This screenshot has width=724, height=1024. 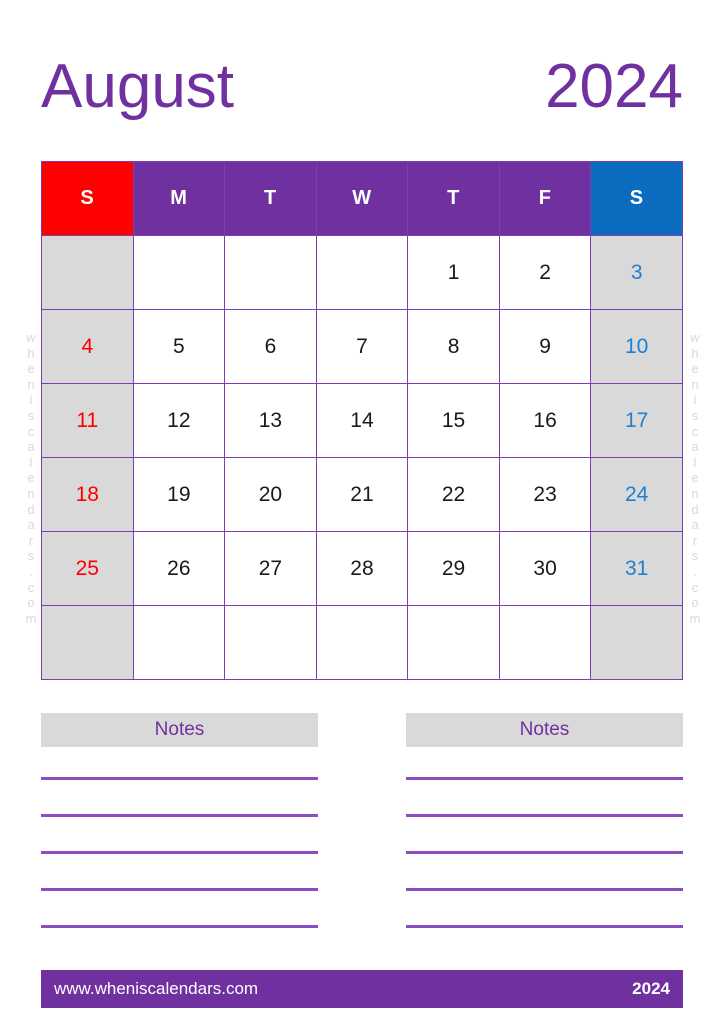 I want to click on title-year: 2024, so click(x=614, y=86).